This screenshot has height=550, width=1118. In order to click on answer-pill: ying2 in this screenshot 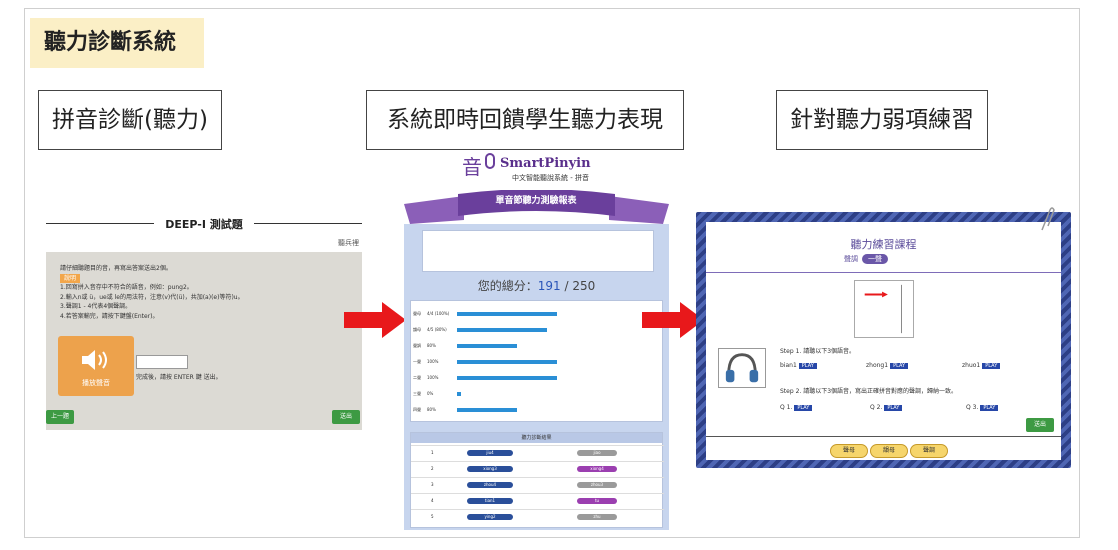, I will do `click(490, 517)`.